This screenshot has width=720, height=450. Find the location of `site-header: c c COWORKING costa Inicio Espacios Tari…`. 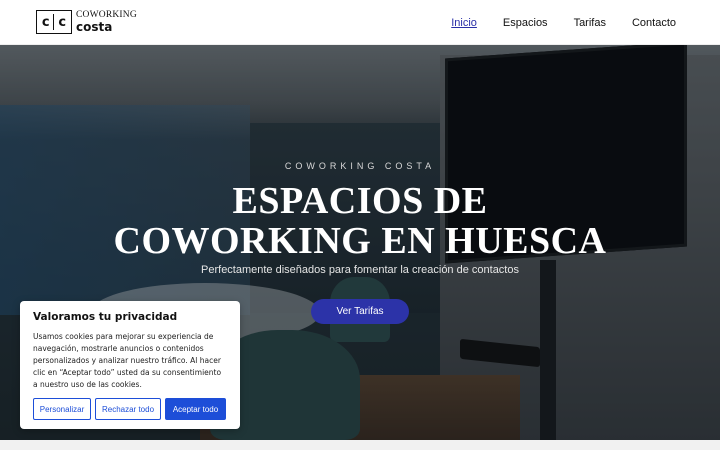

site-header: c c COWORKING costa Inicio Espacios Tari… is located at coordinates (360, 22).